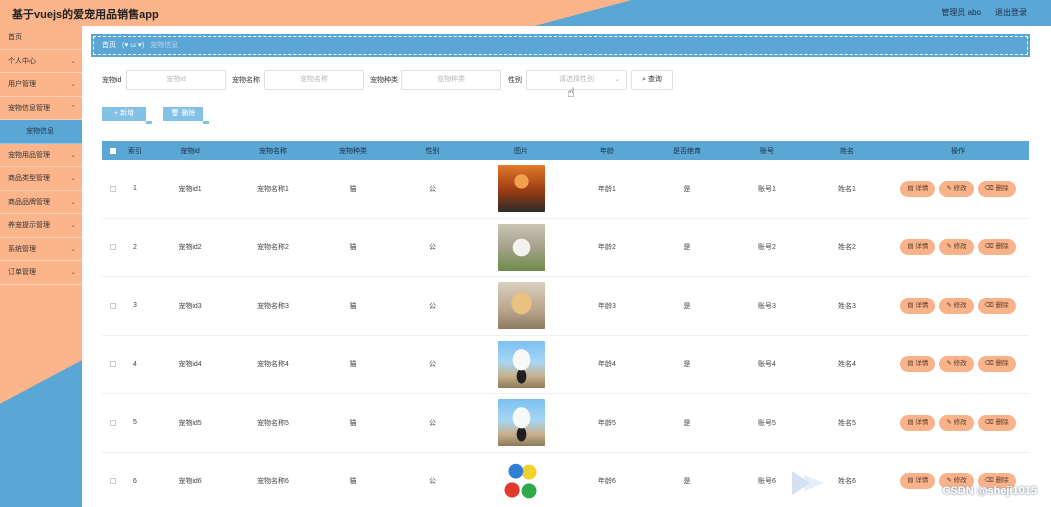  I want to click on cell-index: 4, so click(135, 364).